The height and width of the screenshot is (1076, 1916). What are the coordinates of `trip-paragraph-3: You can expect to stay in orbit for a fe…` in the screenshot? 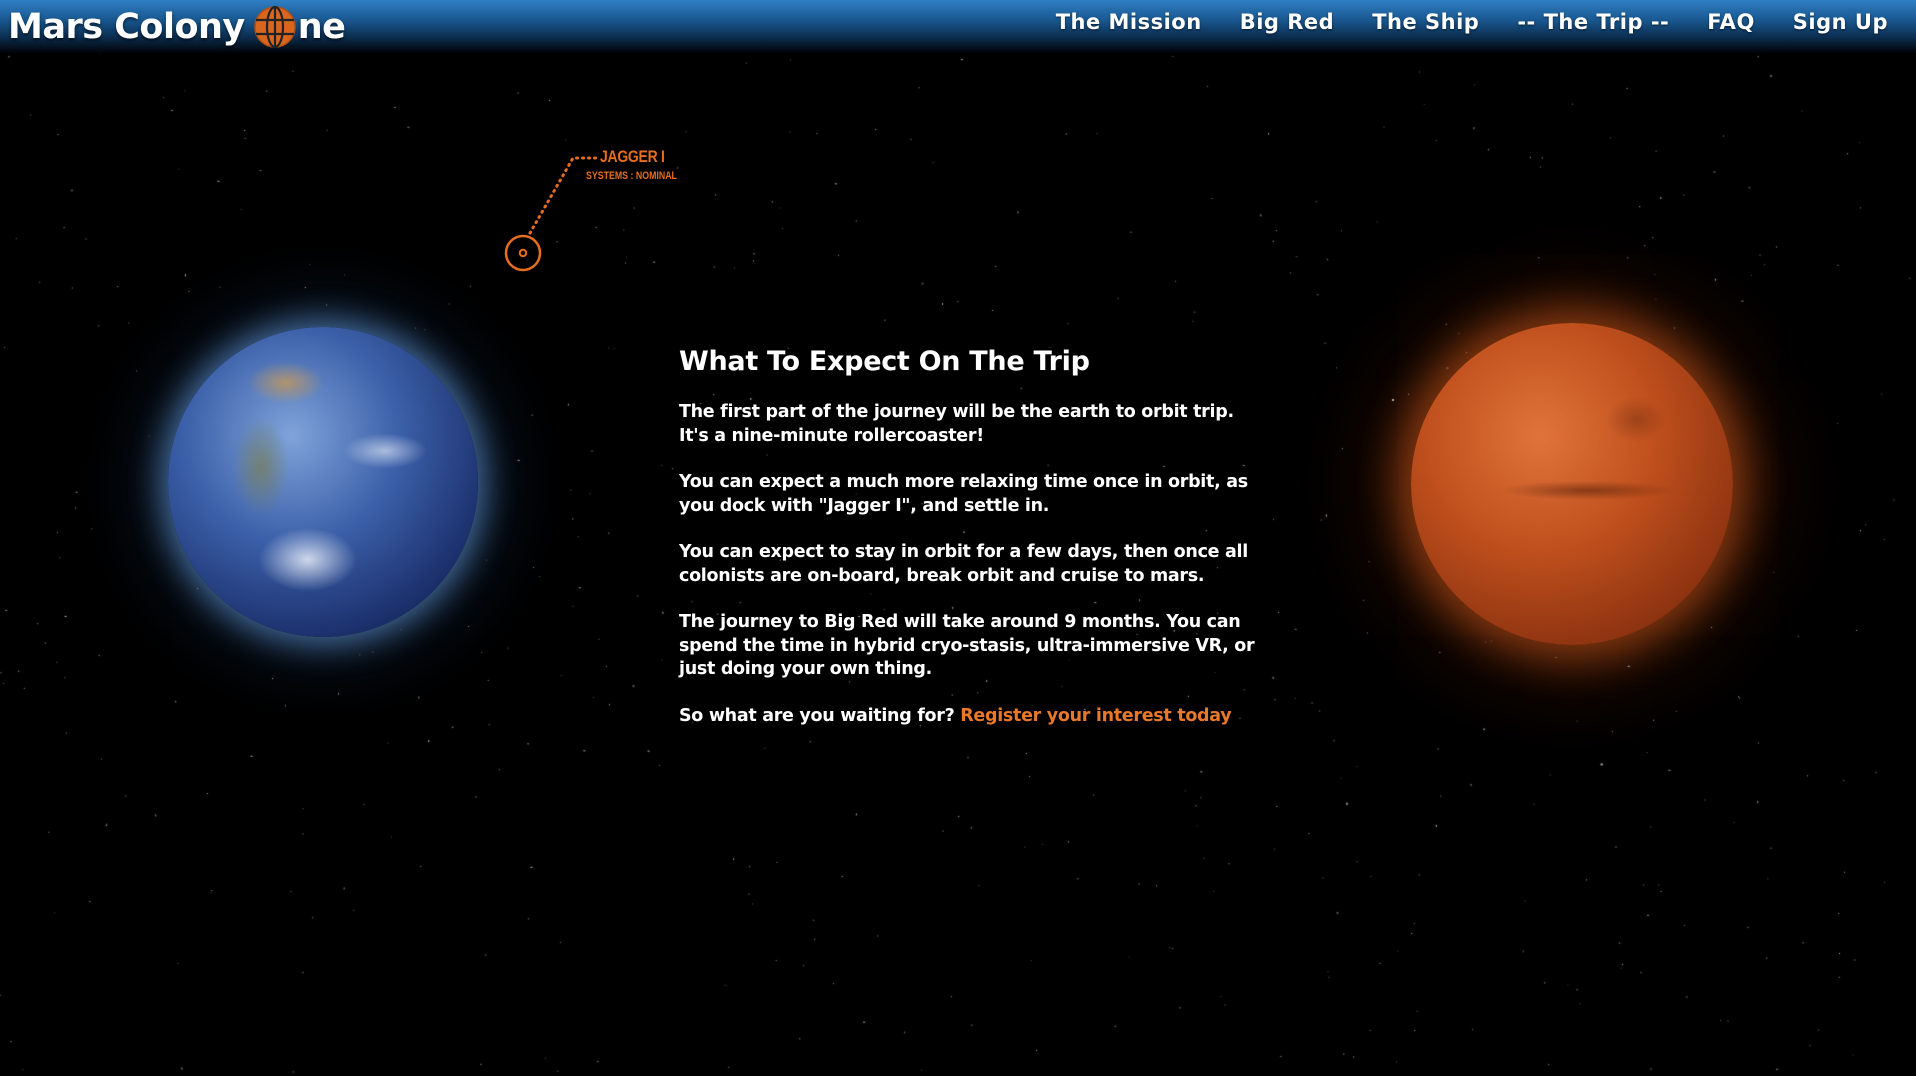 It's located at (963, 564).